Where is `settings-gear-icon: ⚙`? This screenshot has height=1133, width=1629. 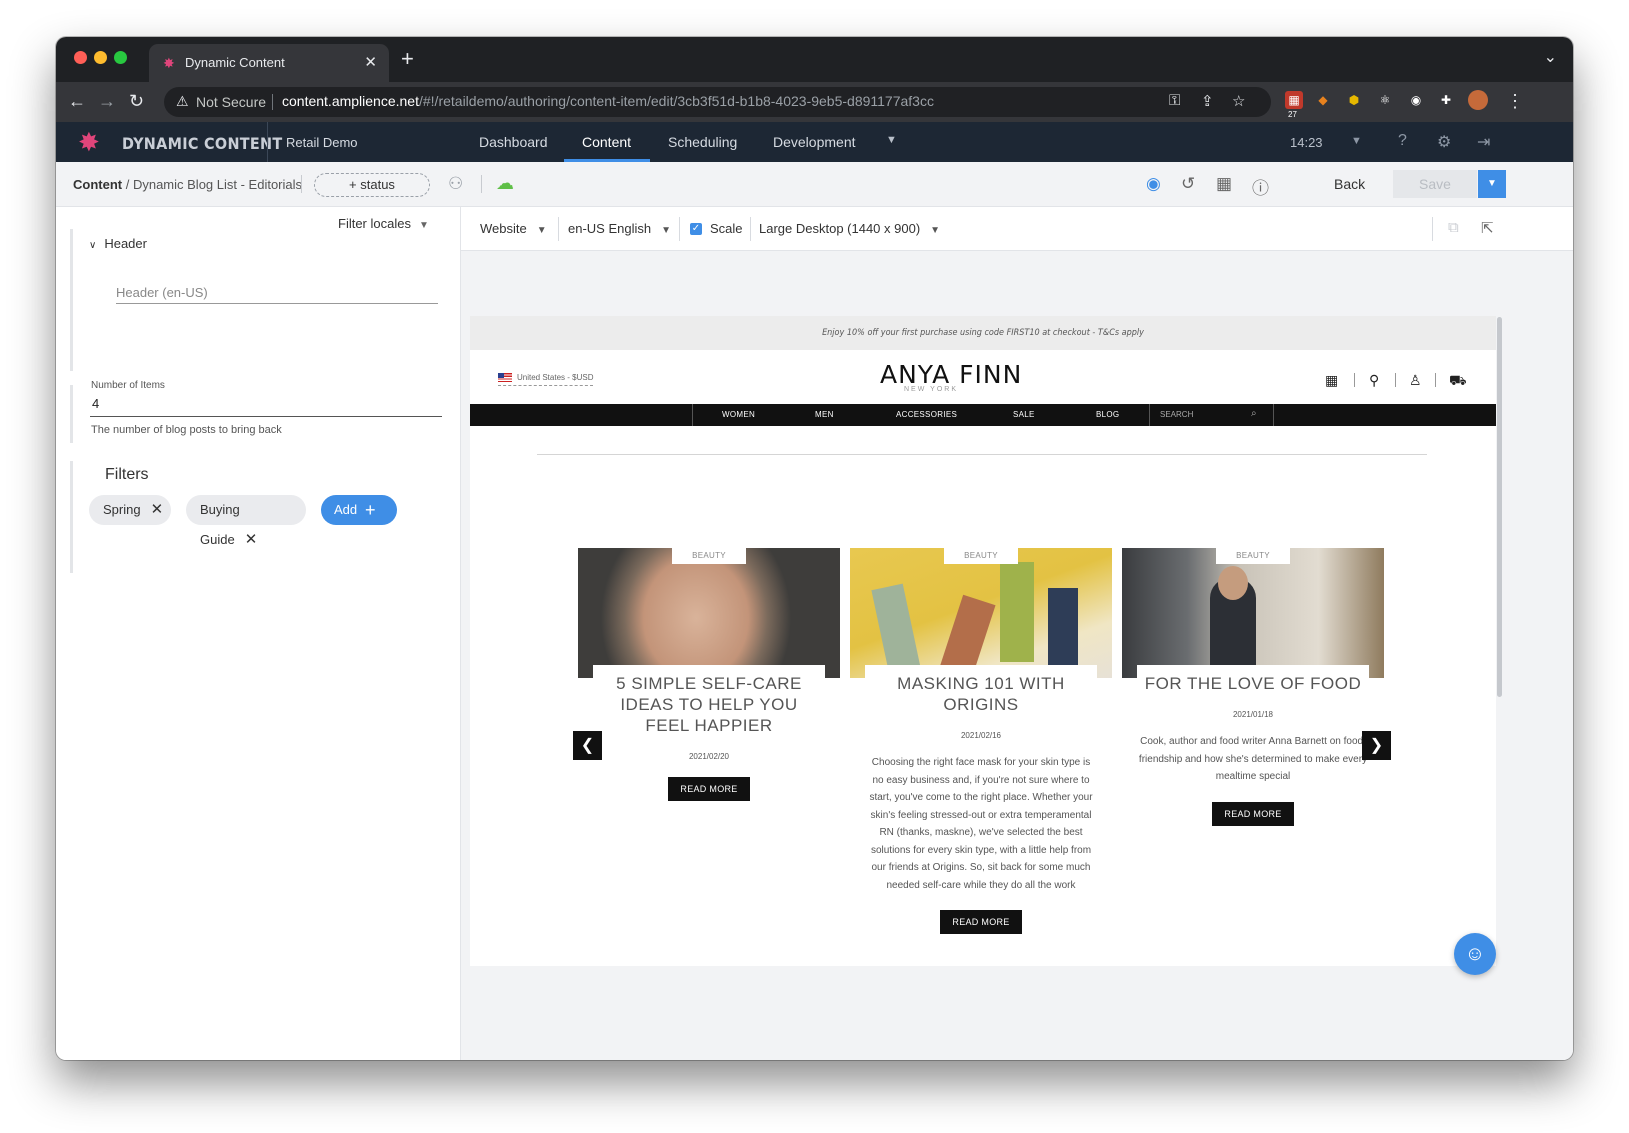
settings-gear-icon: ⚙ is located at coordinates (1444, 142).